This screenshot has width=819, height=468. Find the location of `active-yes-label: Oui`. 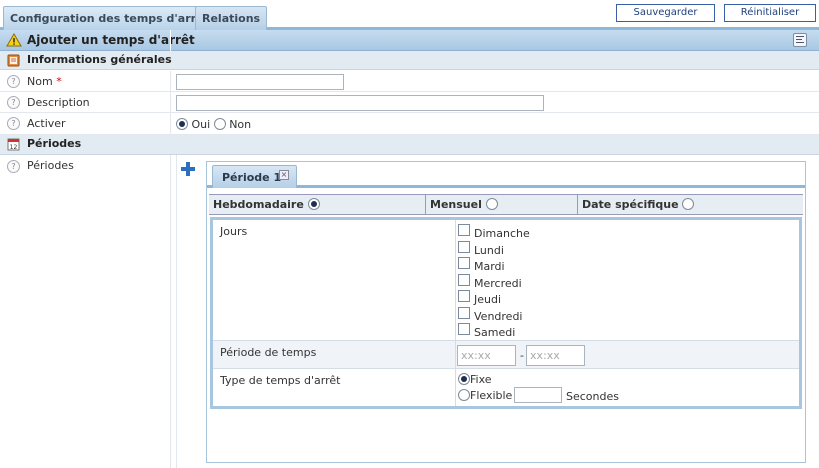

active-yes-label: Oui is located at coordinates (201, 124).